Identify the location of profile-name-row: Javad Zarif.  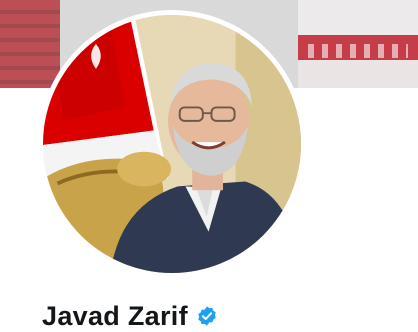
(130, 316).